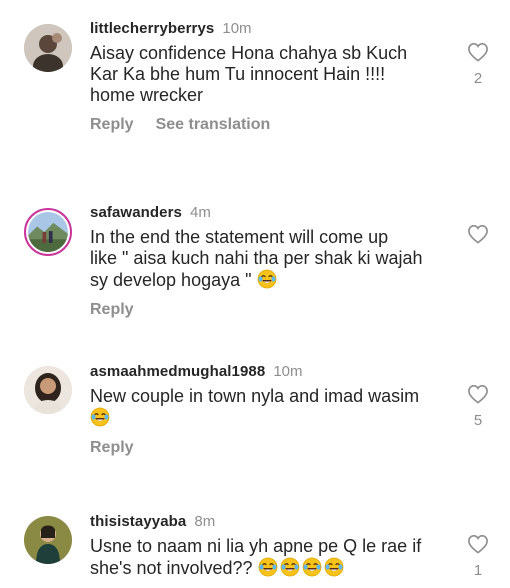 This screenshot has width=510, height=588. What do you see at coordinates (213, 125) in the screenshot?
I see `see-translation-button: See translation` at bounding box center [213, 125].